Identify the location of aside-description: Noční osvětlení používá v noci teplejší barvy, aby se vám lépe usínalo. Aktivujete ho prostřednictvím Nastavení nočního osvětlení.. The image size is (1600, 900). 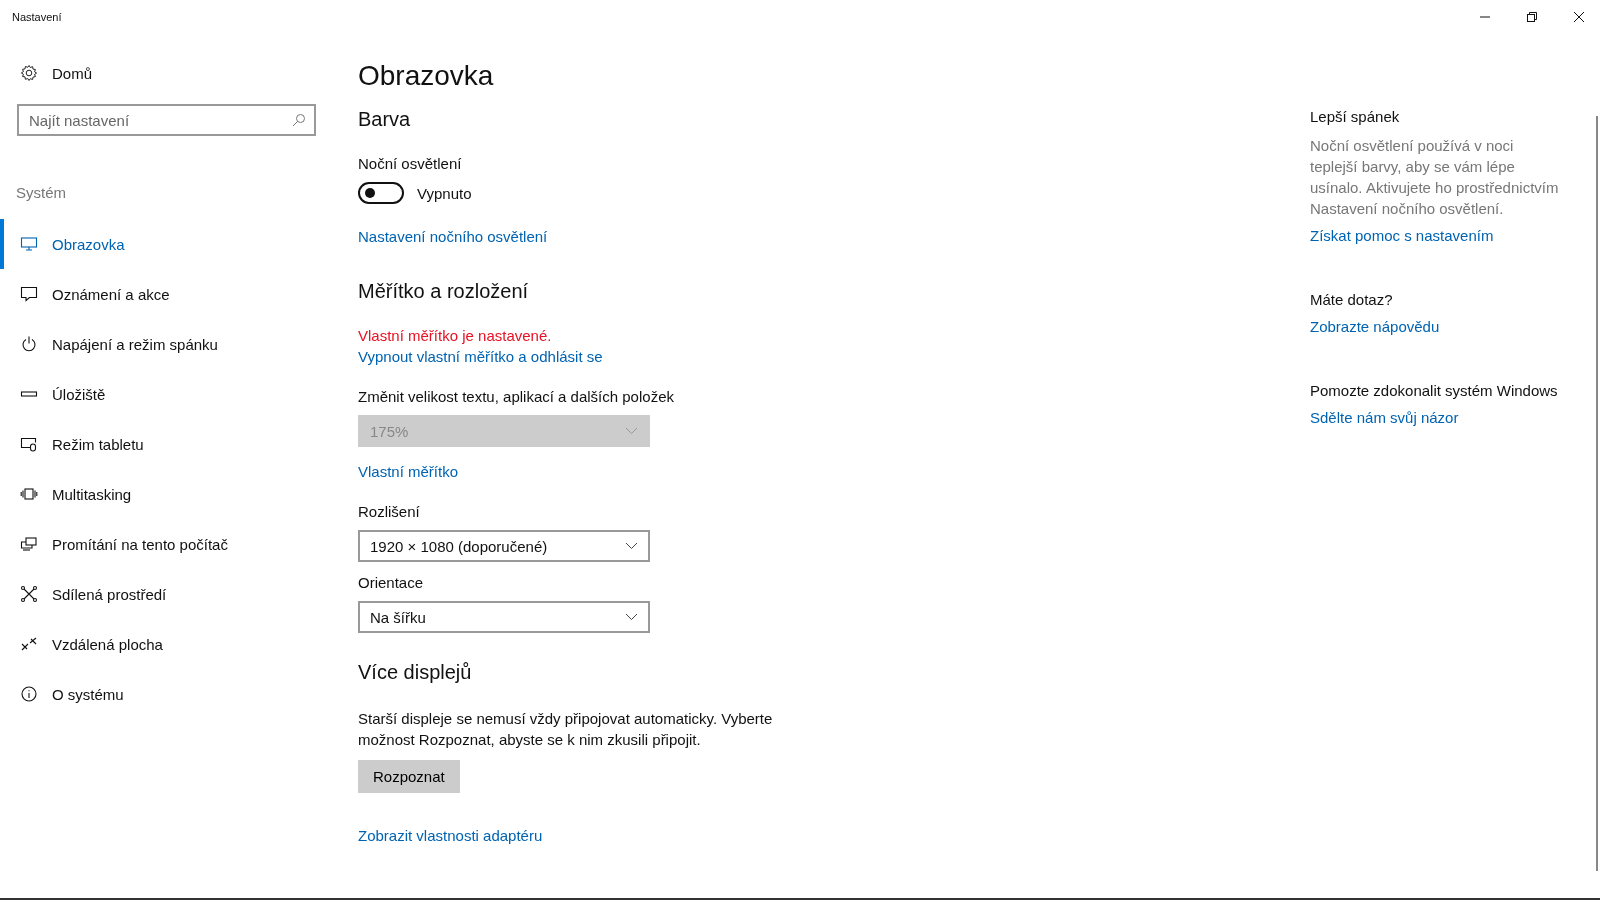
(1435, 177).